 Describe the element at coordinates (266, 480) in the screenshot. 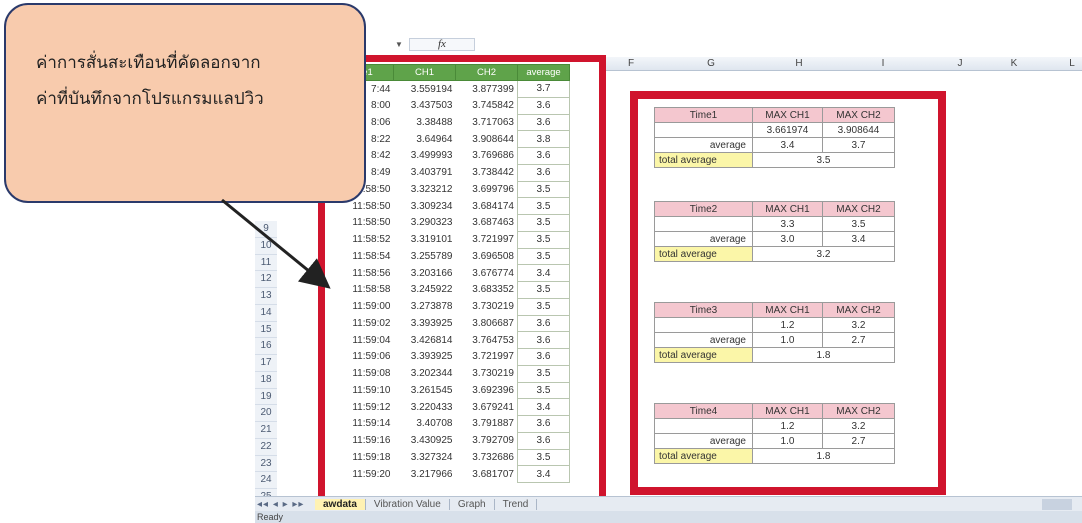

I see `row-number: 24` at that location.